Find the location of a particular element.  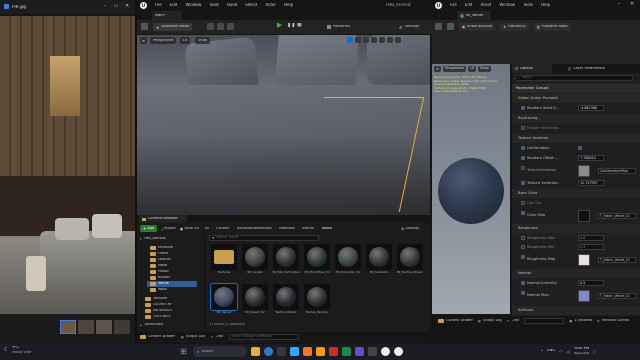

menu-asset: Asset is located at coordinates (485, 5).